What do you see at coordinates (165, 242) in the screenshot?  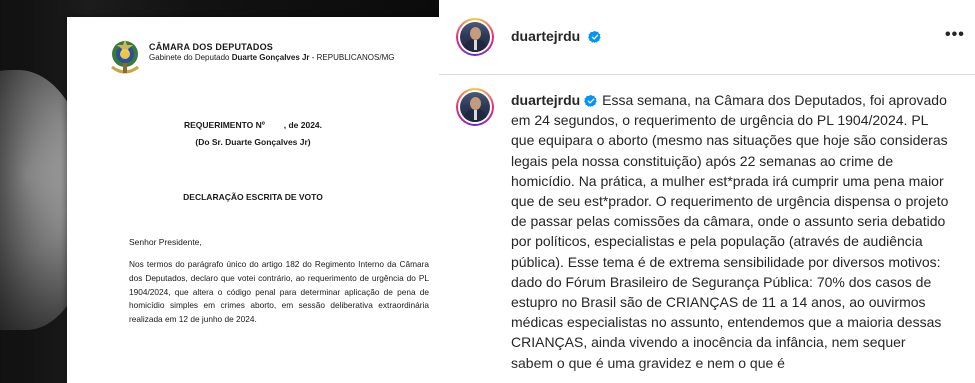 I see `document-salutation: Senhor Presidente,` at bounding box center [165, 242].